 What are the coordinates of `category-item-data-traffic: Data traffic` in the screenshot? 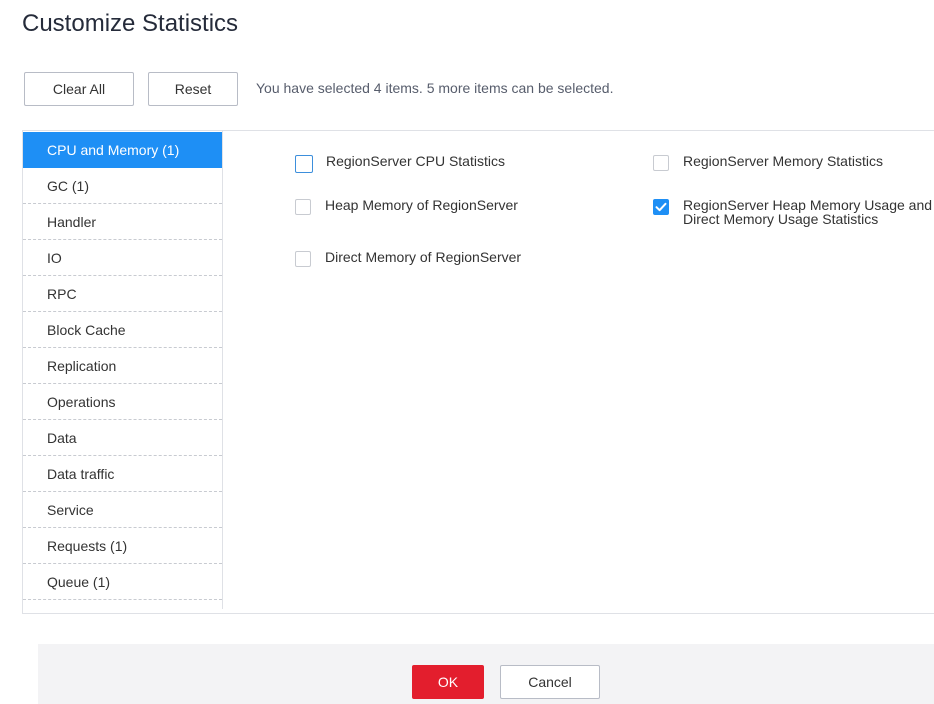 It's located at (122, 474).